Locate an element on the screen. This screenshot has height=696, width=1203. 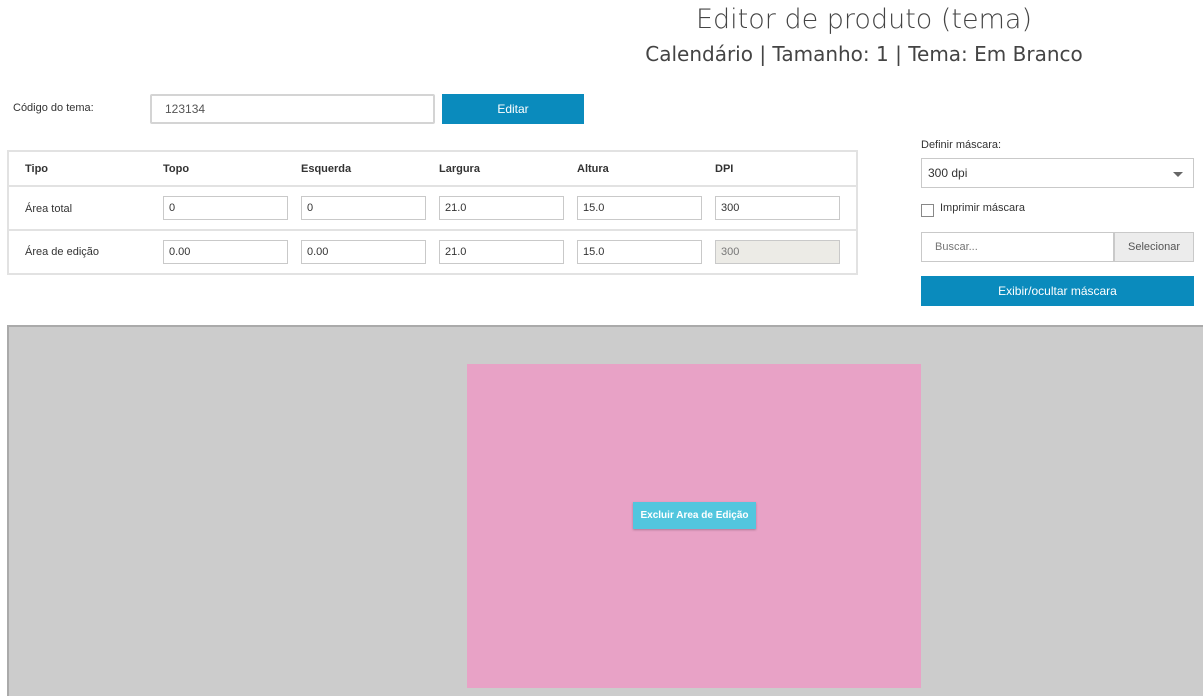
edit-area-width-input is located at coordinates (501, 252).